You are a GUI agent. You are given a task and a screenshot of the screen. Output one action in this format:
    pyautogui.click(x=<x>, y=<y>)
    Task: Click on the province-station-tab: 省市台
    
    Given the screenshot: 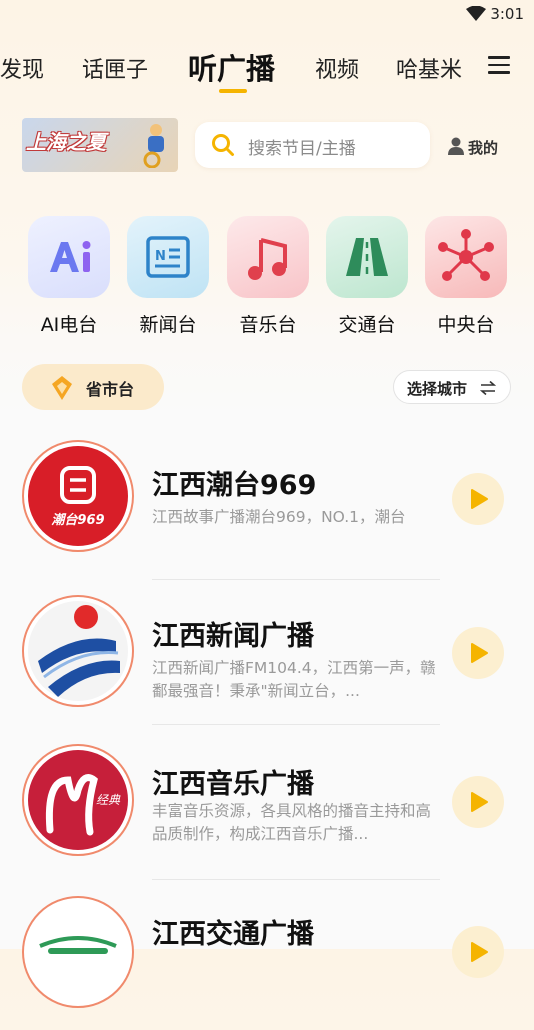 What is the action you would take?
    pyautogui.click(x=93, y=387)
    